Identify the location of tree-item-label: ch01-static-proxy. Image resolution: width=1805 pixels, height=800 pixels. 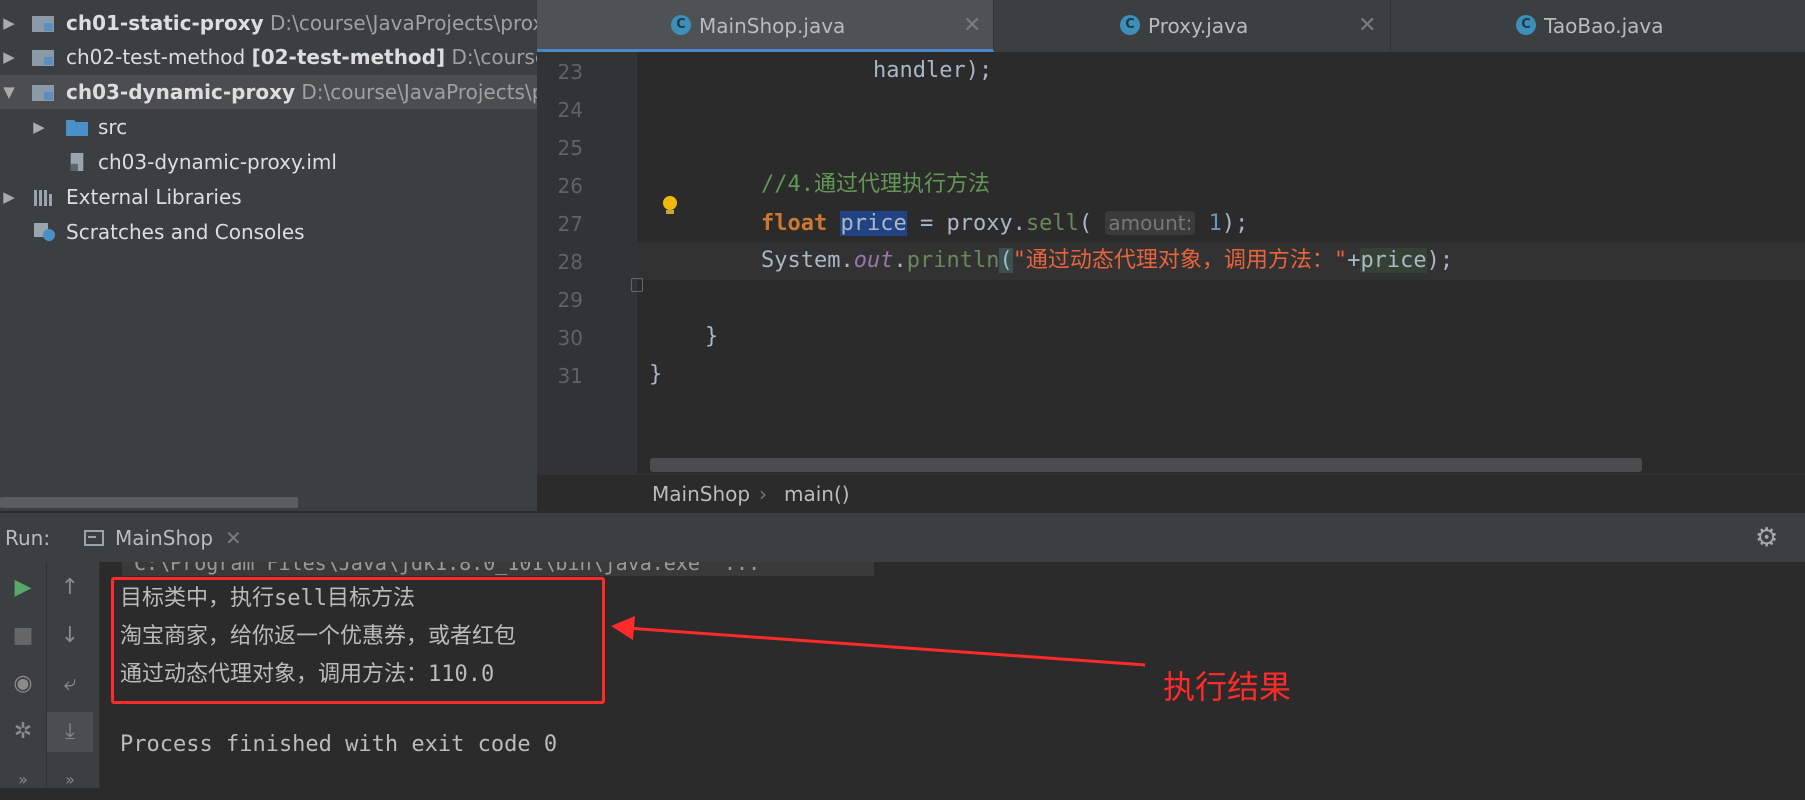
(165, 23).